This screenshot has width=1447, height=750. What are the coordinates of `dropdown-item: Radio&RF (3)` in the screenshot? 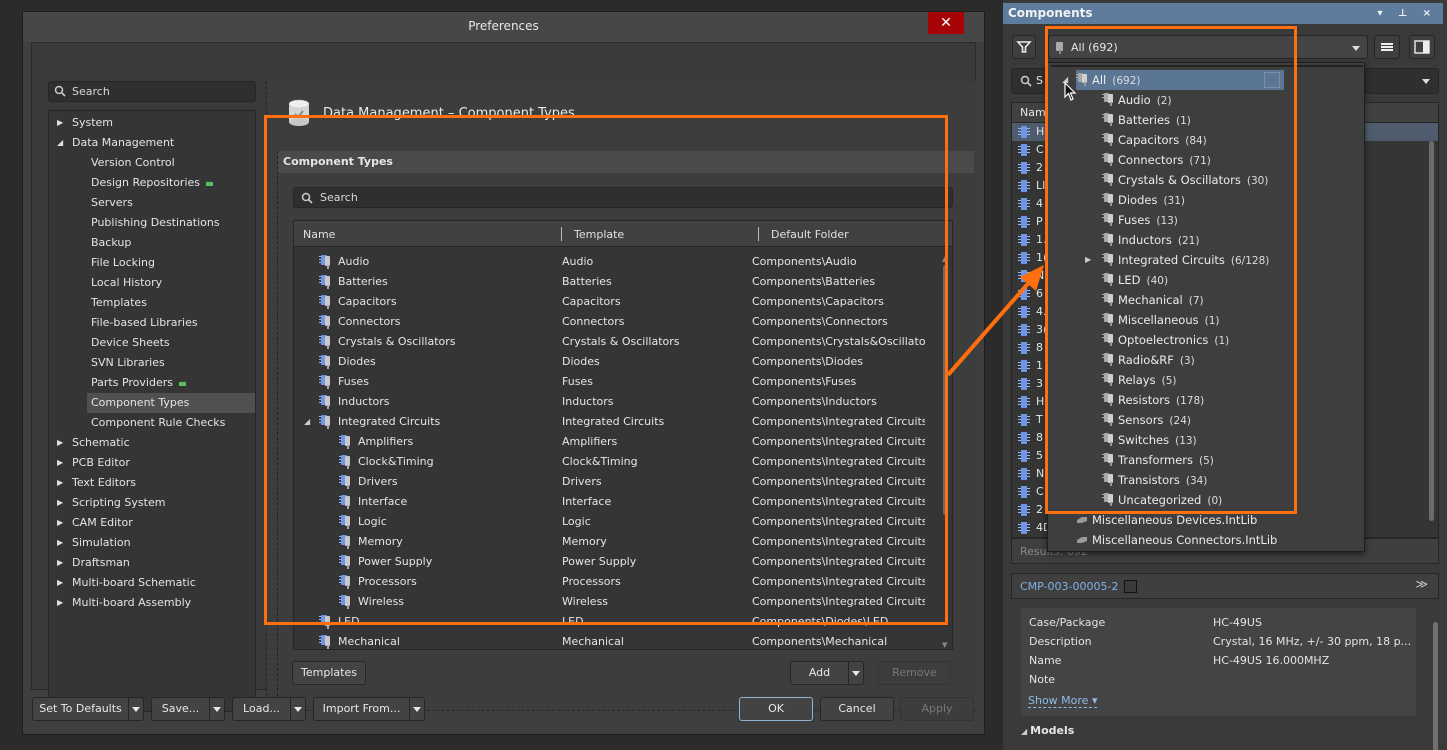 It's located at (1227, 360).